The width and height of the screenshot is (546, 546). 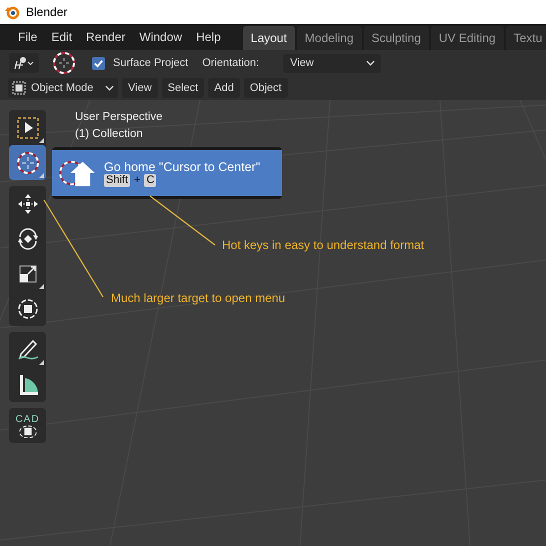 I want to click on leader-line, so click(x=183, y=221).